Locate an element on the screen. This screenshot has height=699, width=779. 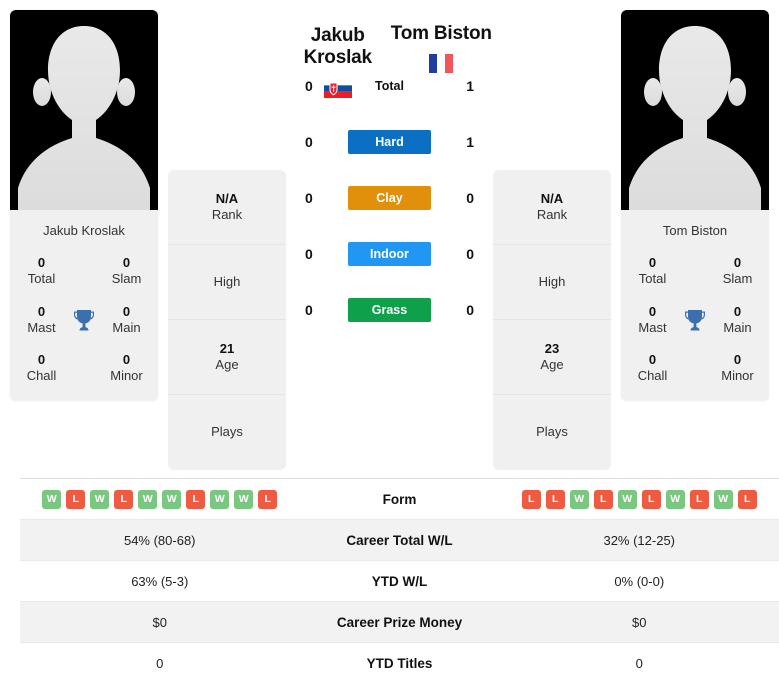
stats-row-ytd-wl: 63% (5-3) YTD W/L 0% (0-0) is located at coordinates (399, 580).